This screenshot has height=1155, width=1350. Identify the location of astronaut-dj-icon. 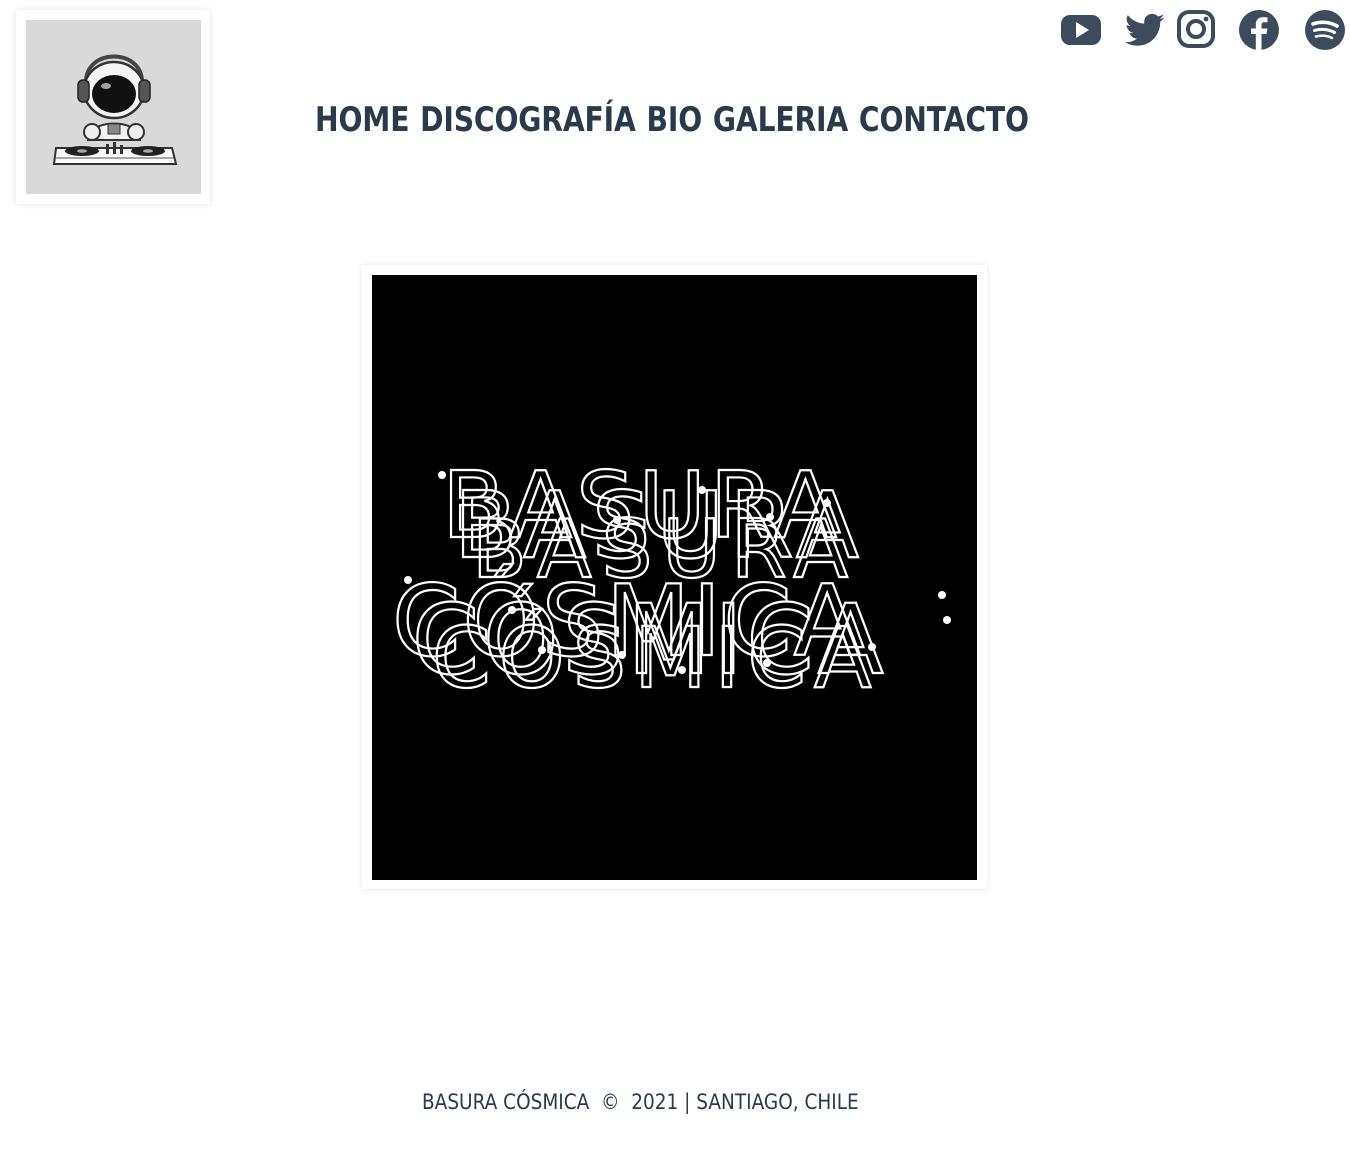
(115, 109).